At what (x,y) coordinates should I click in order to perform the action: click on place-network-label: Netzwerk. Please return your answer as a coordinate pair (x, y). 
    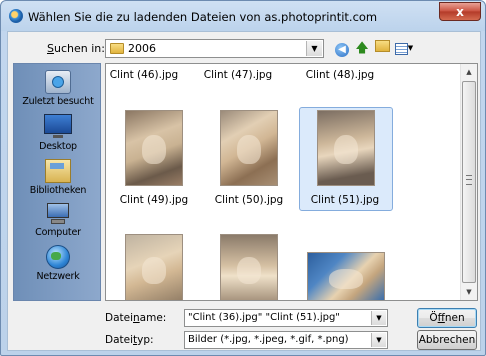
    Looking at the image, I should click on (58, 276).